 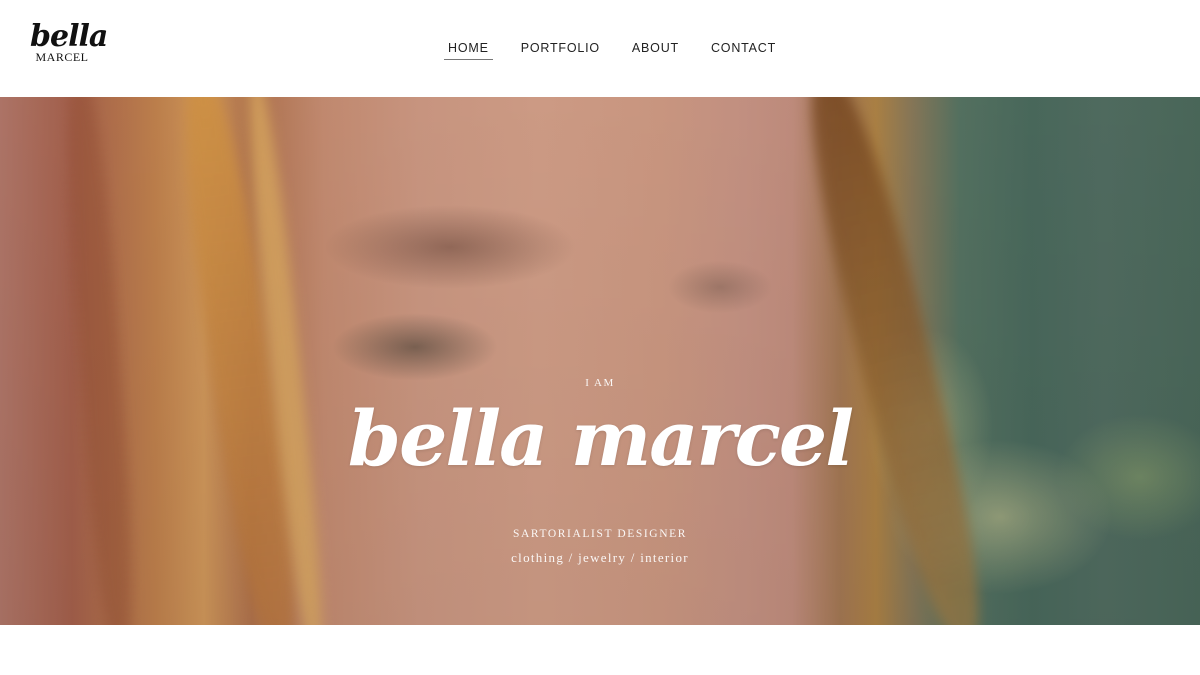 What do you see at coordinates (69, 36) in the screenshot?
I see `logo-script: bella` at bounding box center [69, 36].